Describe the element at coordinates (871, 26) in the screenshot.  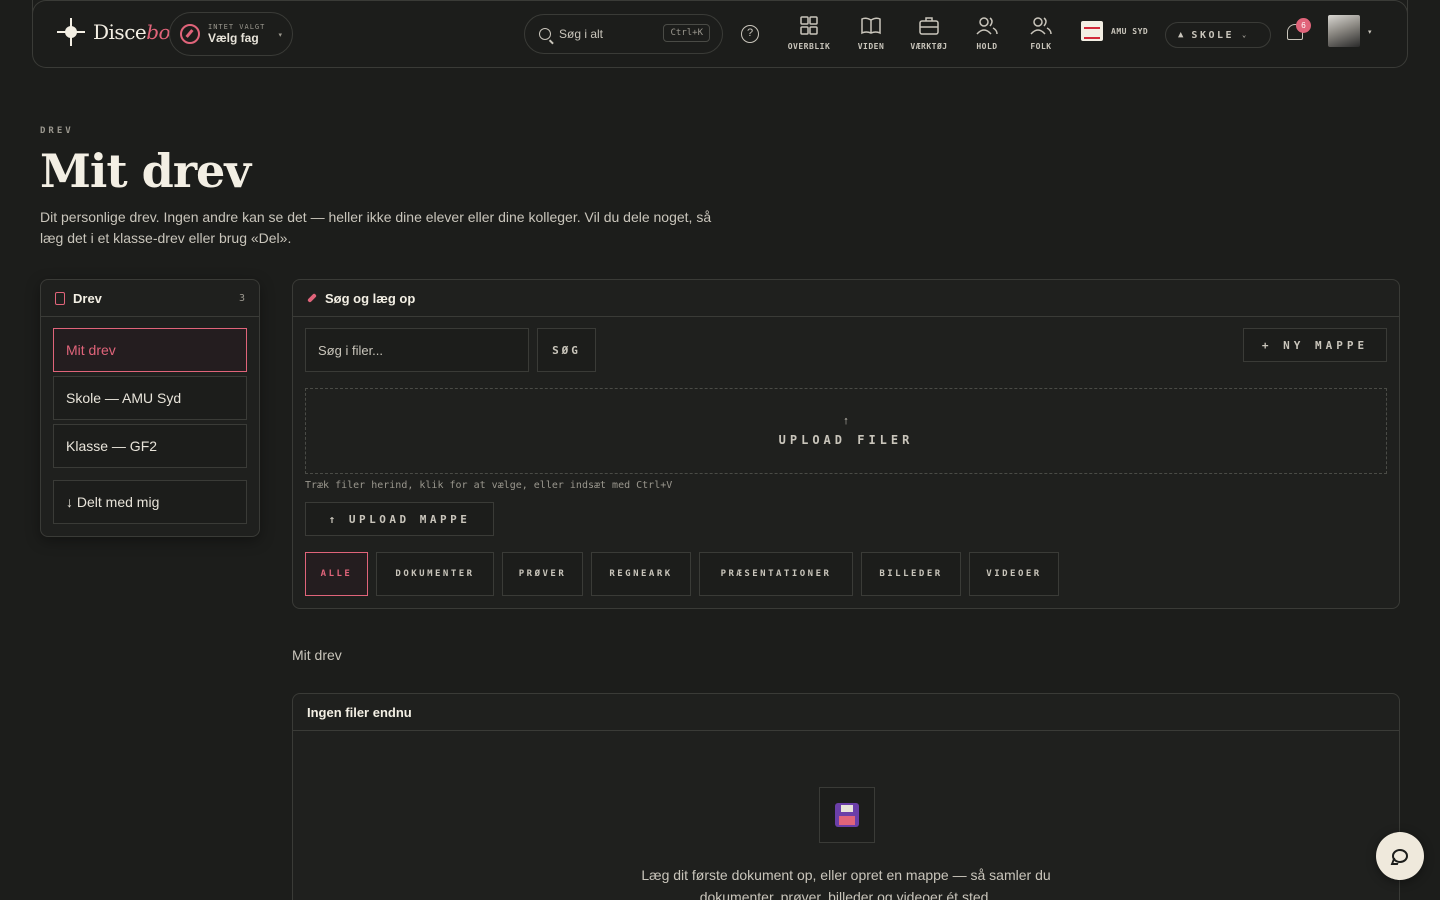
I see `book-icon` at that location.